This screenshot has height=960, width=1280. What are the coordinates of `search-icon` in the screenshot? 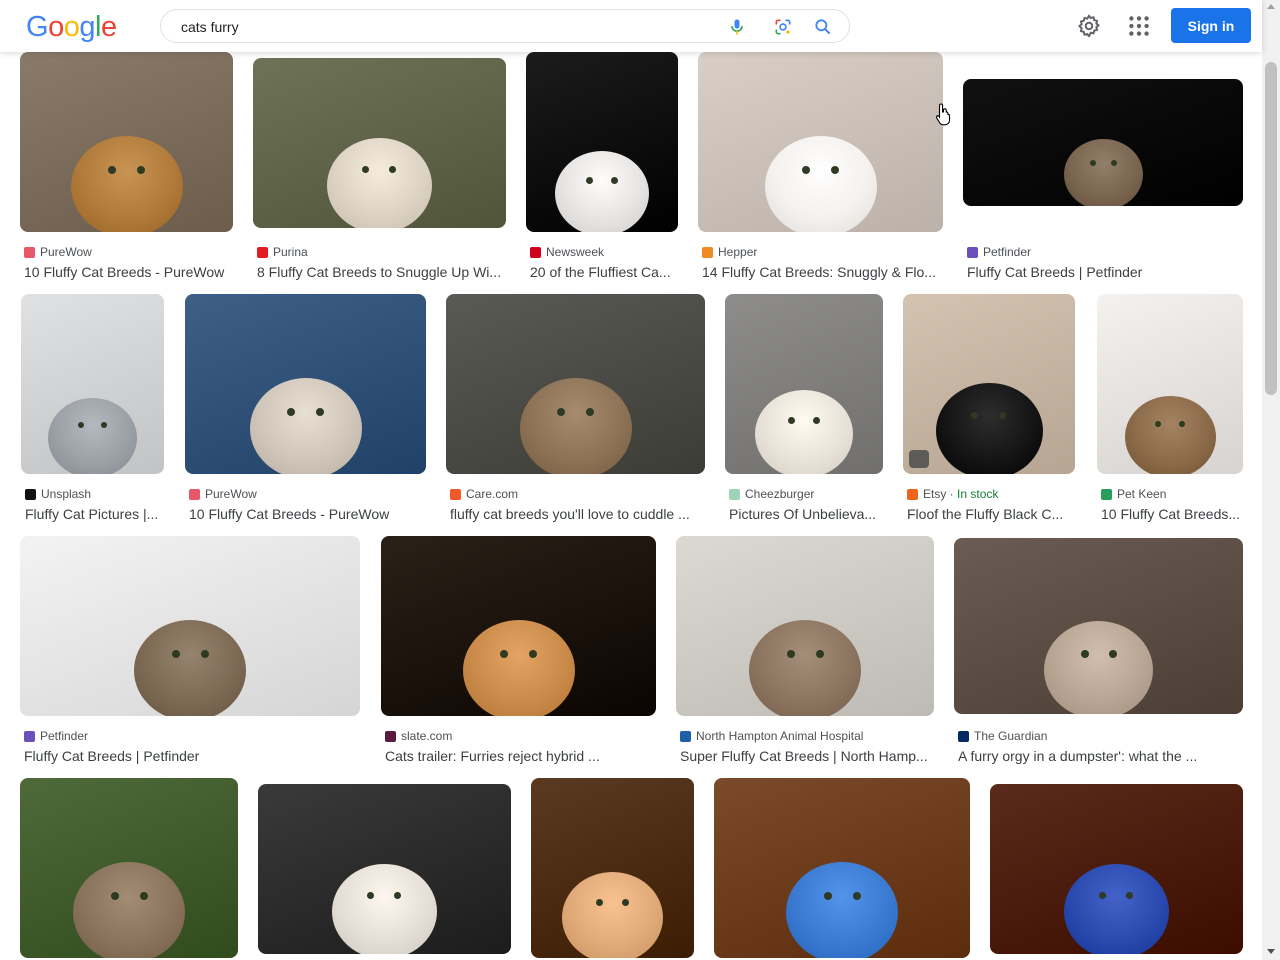 It's located at (823, 27).